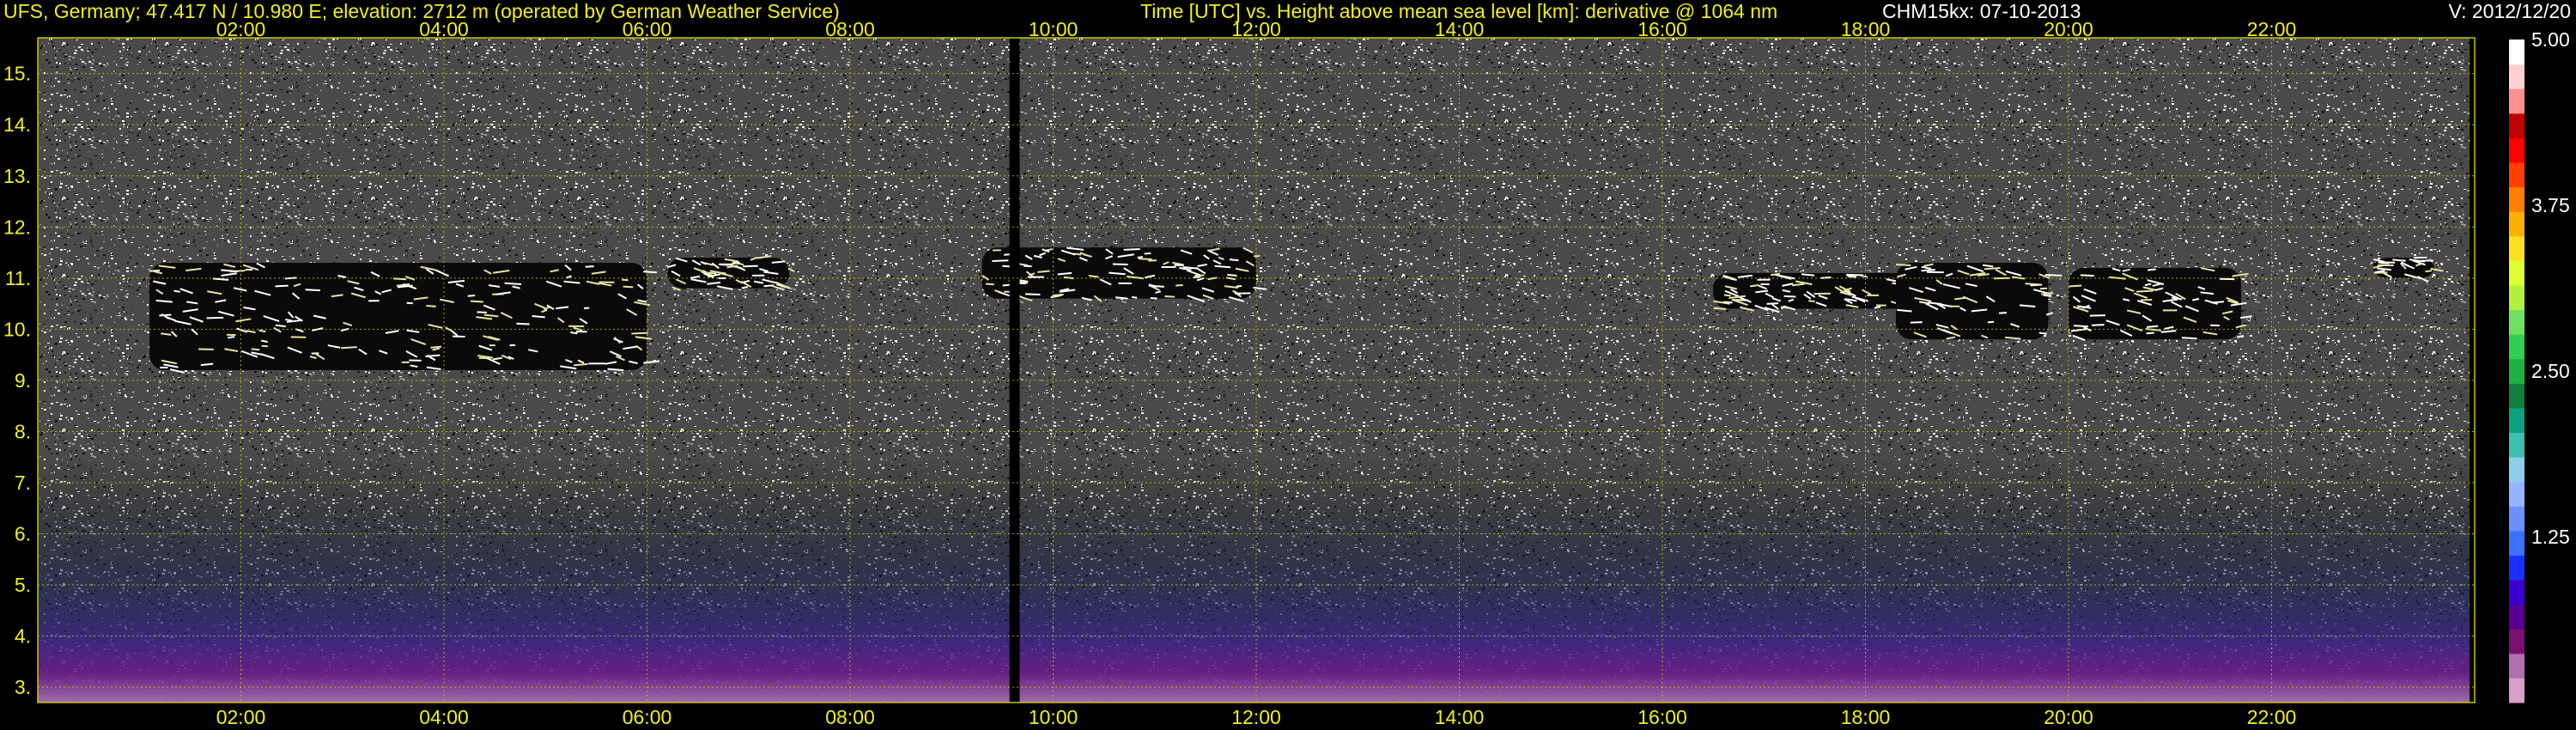 Image resolution: width=2576 pixels, height=730 pixels. What do you see at coordinates (2551, 205) in the screenshot?
I see `colorbar-tick-label: 3.75` at bounding box center [2551, 205].